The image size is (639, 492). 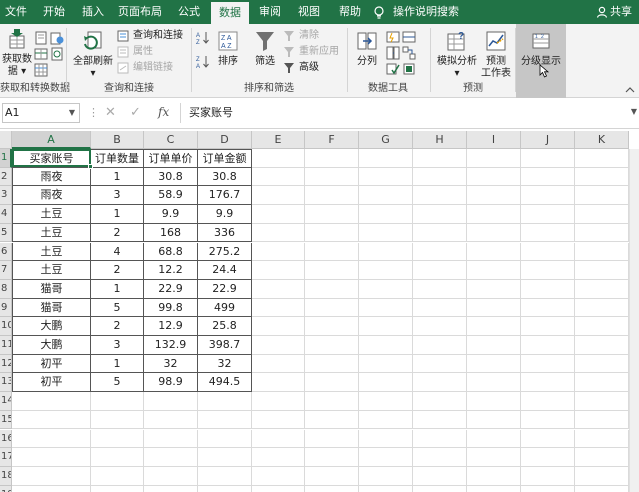 What do you see at coordinates (6, 196) in the screenshot?
I see `row-header-3: 3` at bounding box center [6, 196].